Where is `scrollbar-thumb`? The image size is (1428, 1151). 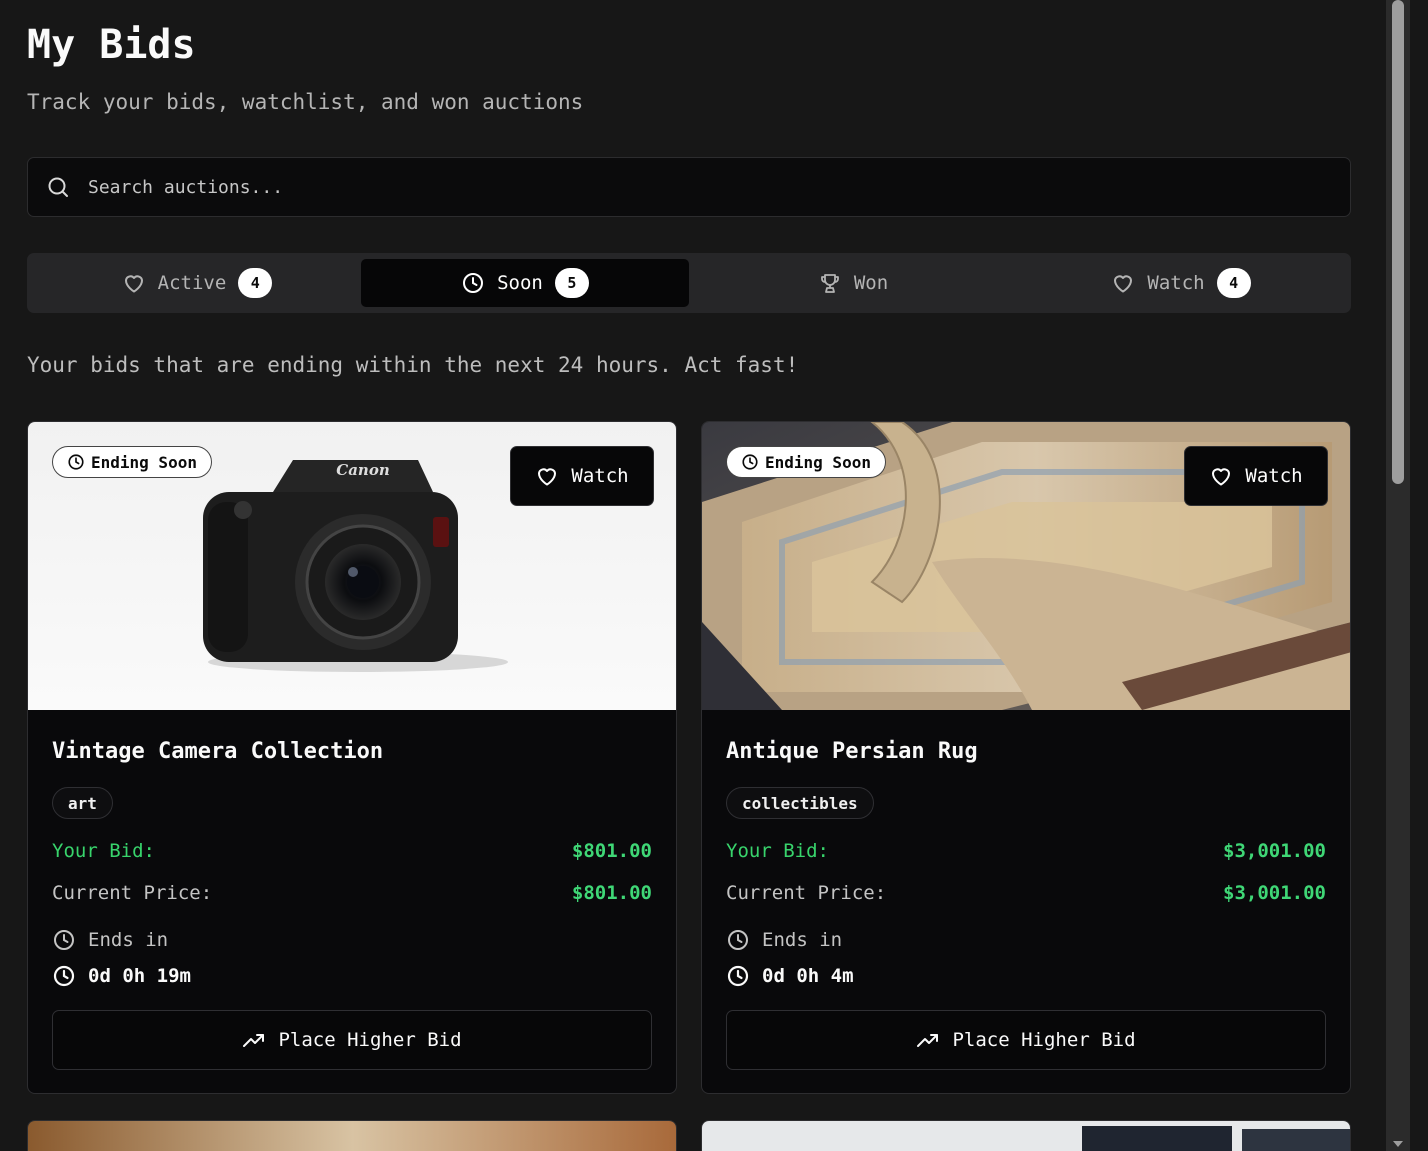
scrollbar-thumb is located at coordinates (1398, 242).